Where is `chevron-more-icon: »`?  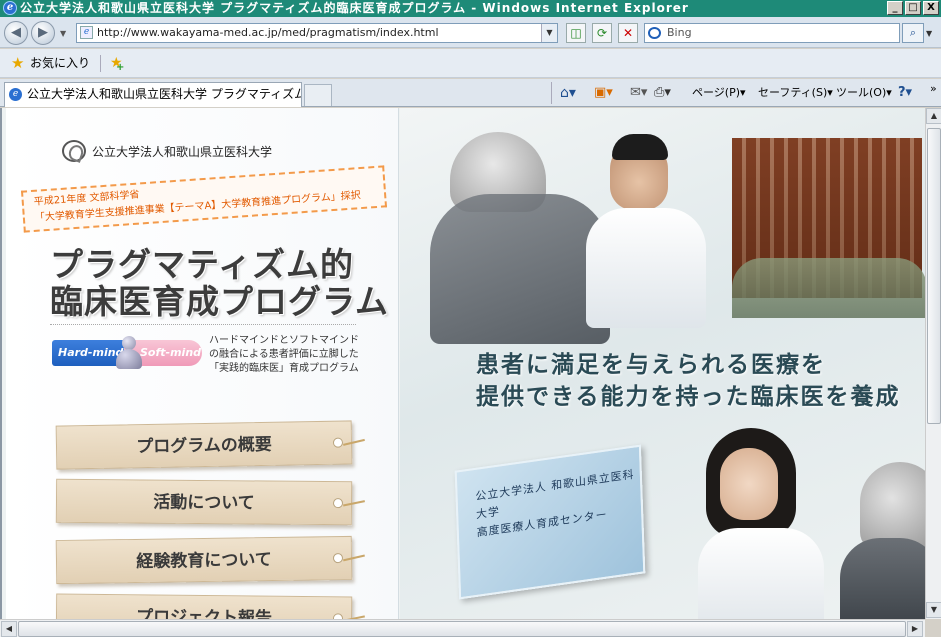
chevron-more-icon: » is located at coordinates (933, 89).